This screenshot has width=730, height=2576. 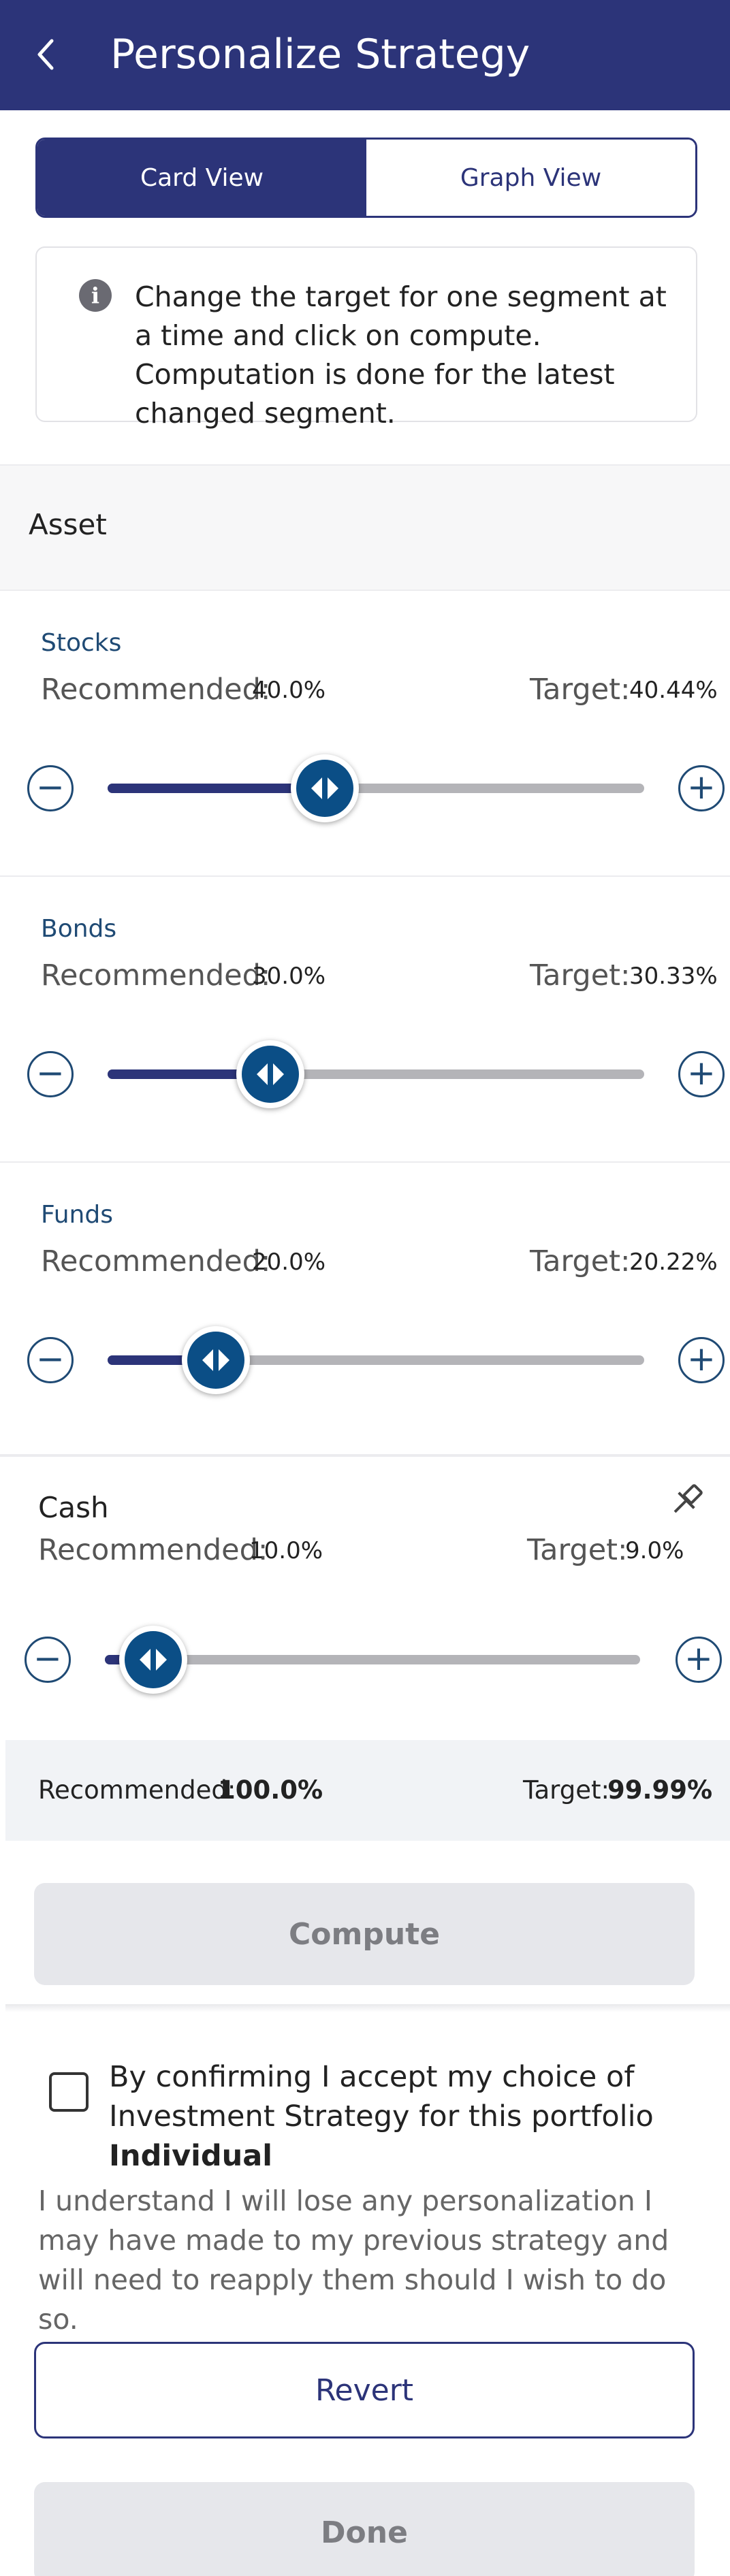 I want to click on segment-name: Stocks, so click(x=81, y=643).